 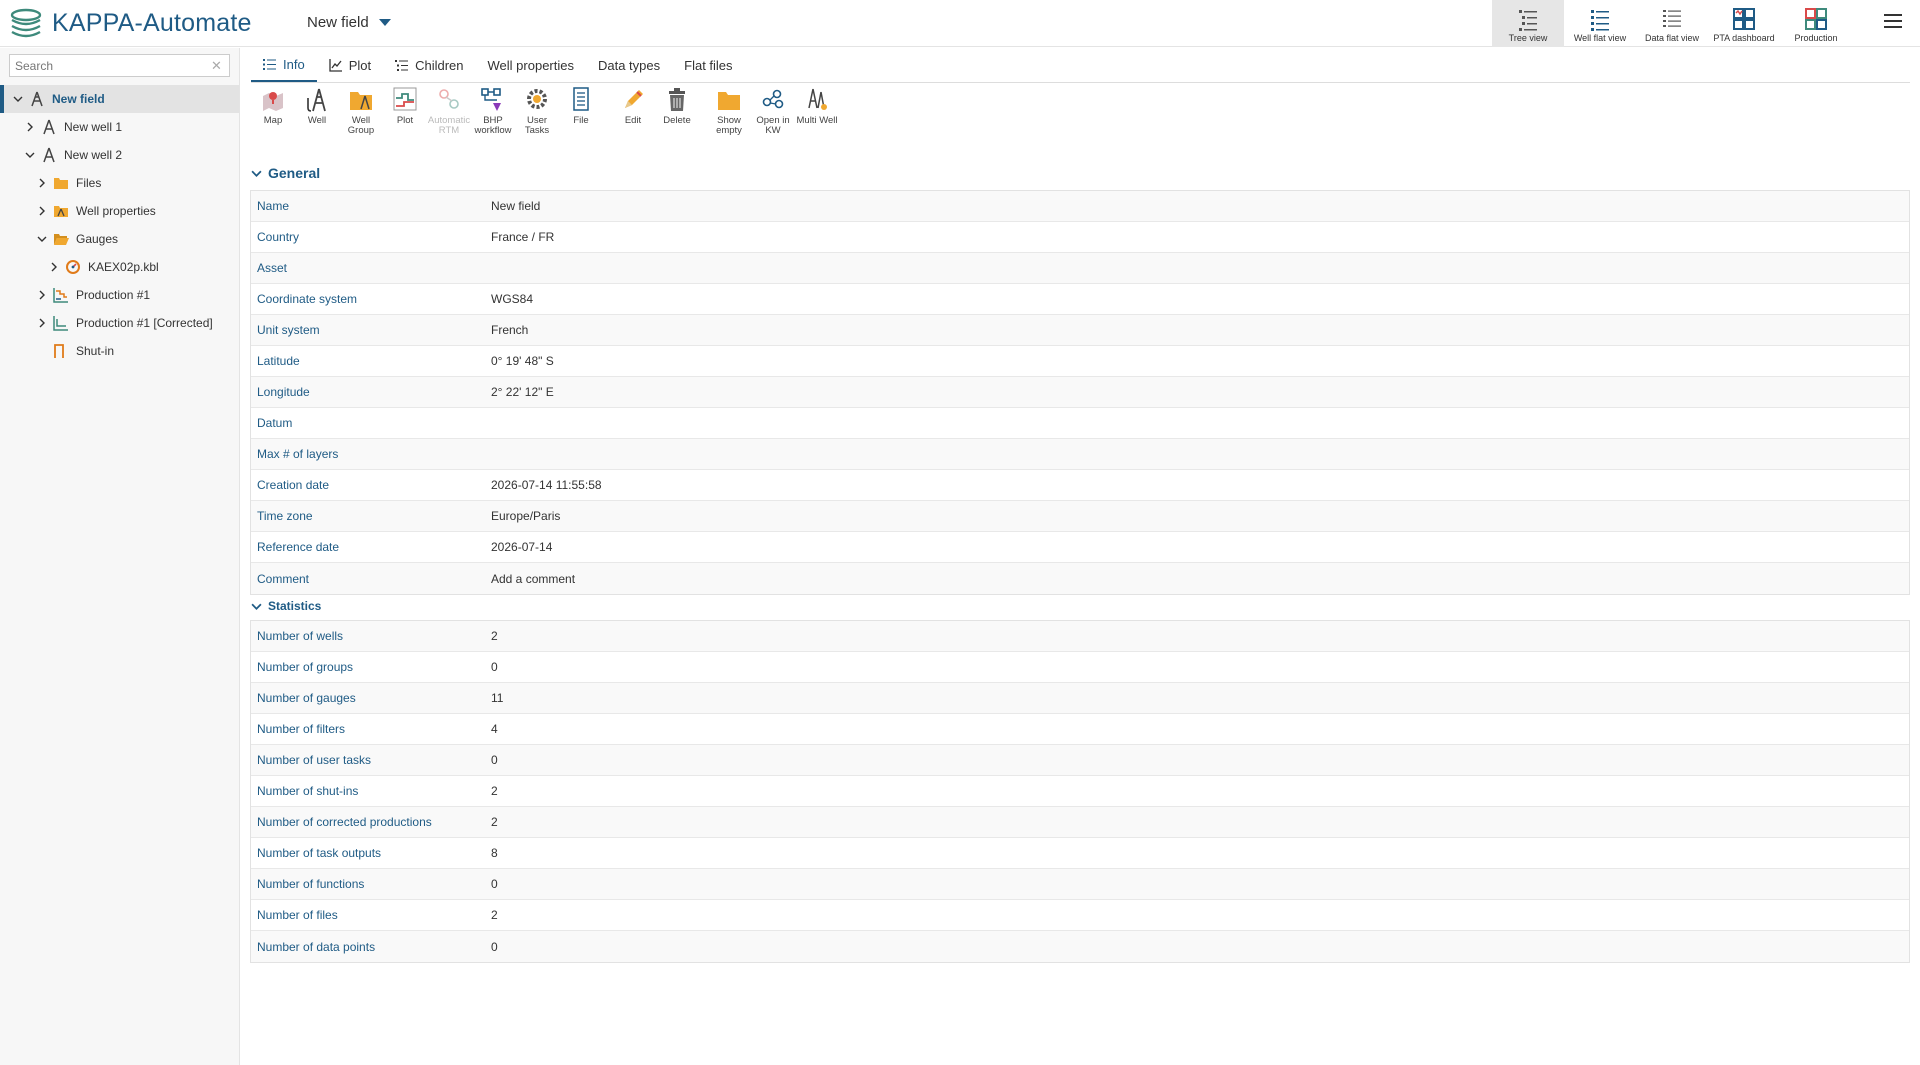 What do you see at coordinates (349, 22) in the screenshot?
I see `field-selector: New field` at bounding box center [349, 22].